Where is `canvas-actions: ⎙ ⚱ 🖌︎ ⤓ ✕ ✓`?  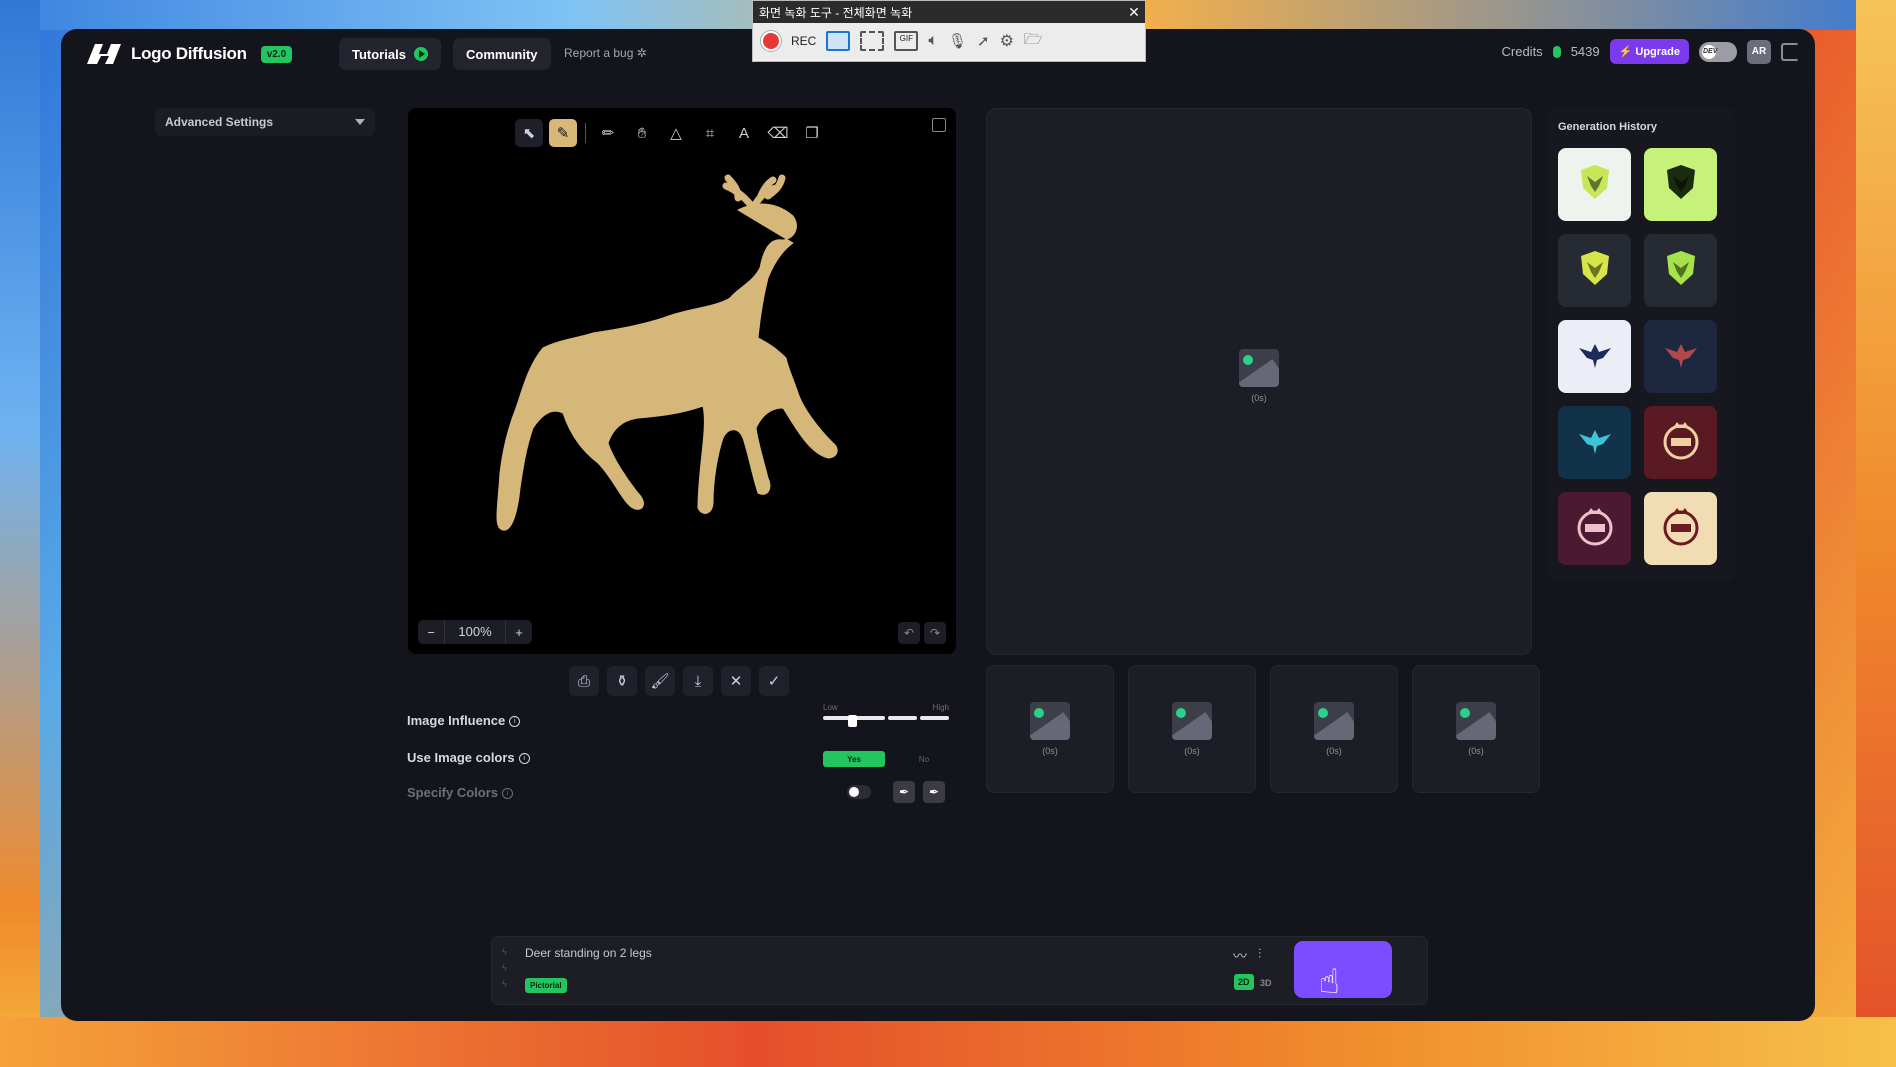
canvas-actions: ⎙ ⚱ 🖌︎ ⤓ ✕ ✓ is located at coordinates (679, 681).